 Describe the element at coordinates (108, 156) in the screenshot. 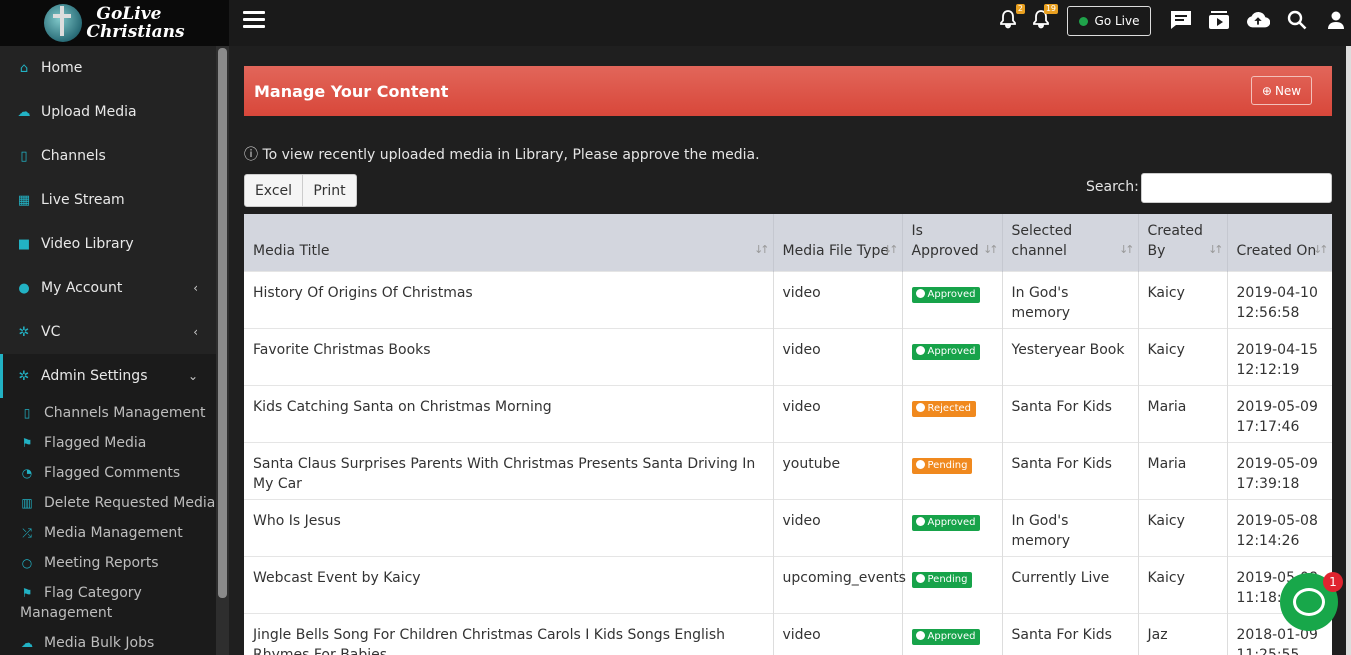

I see `sidebar-item-channels: ▯ Channels` at that location.